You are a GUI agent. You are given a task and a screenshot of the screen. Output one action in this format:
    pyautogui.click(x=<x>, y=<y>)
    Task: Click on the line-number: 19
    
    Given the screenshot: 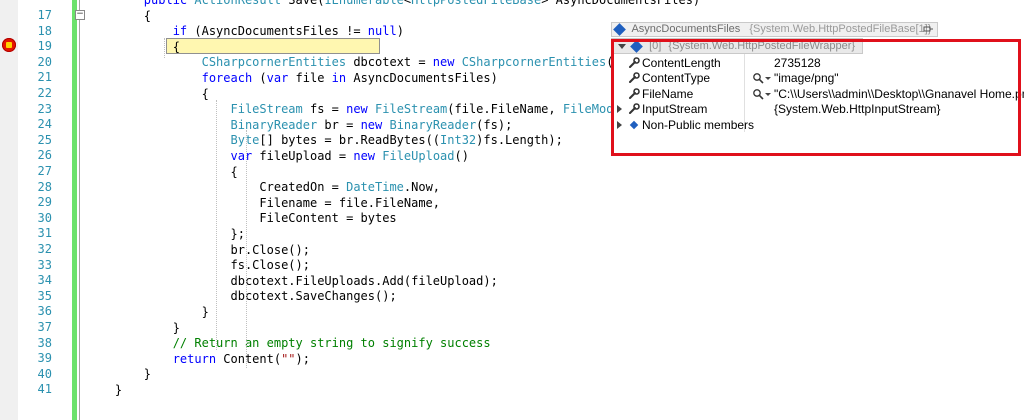 What is the action you would take?
    pyautogui.click(x=44, y=46)
    